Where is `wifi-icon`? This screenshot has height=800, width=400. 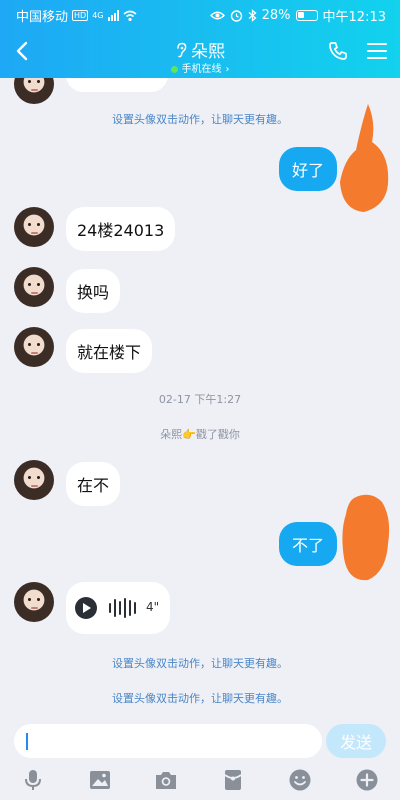
wifi-icon is located at coordinates (129, 15).